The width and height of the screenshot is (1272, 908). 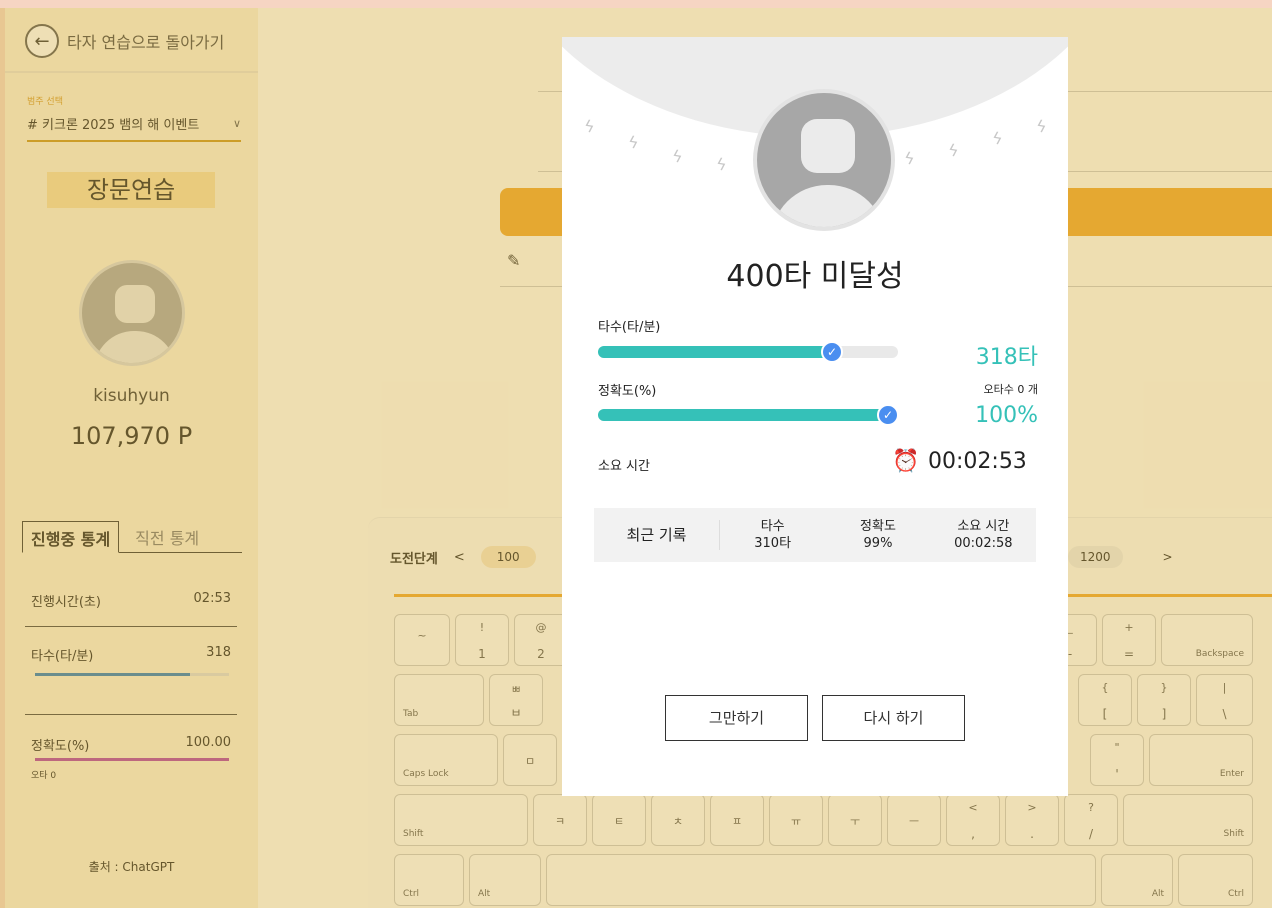 What do you see at coordinates (636, 4) in the screenshot?
I see `top-strip` at bounding box center [636, 4].